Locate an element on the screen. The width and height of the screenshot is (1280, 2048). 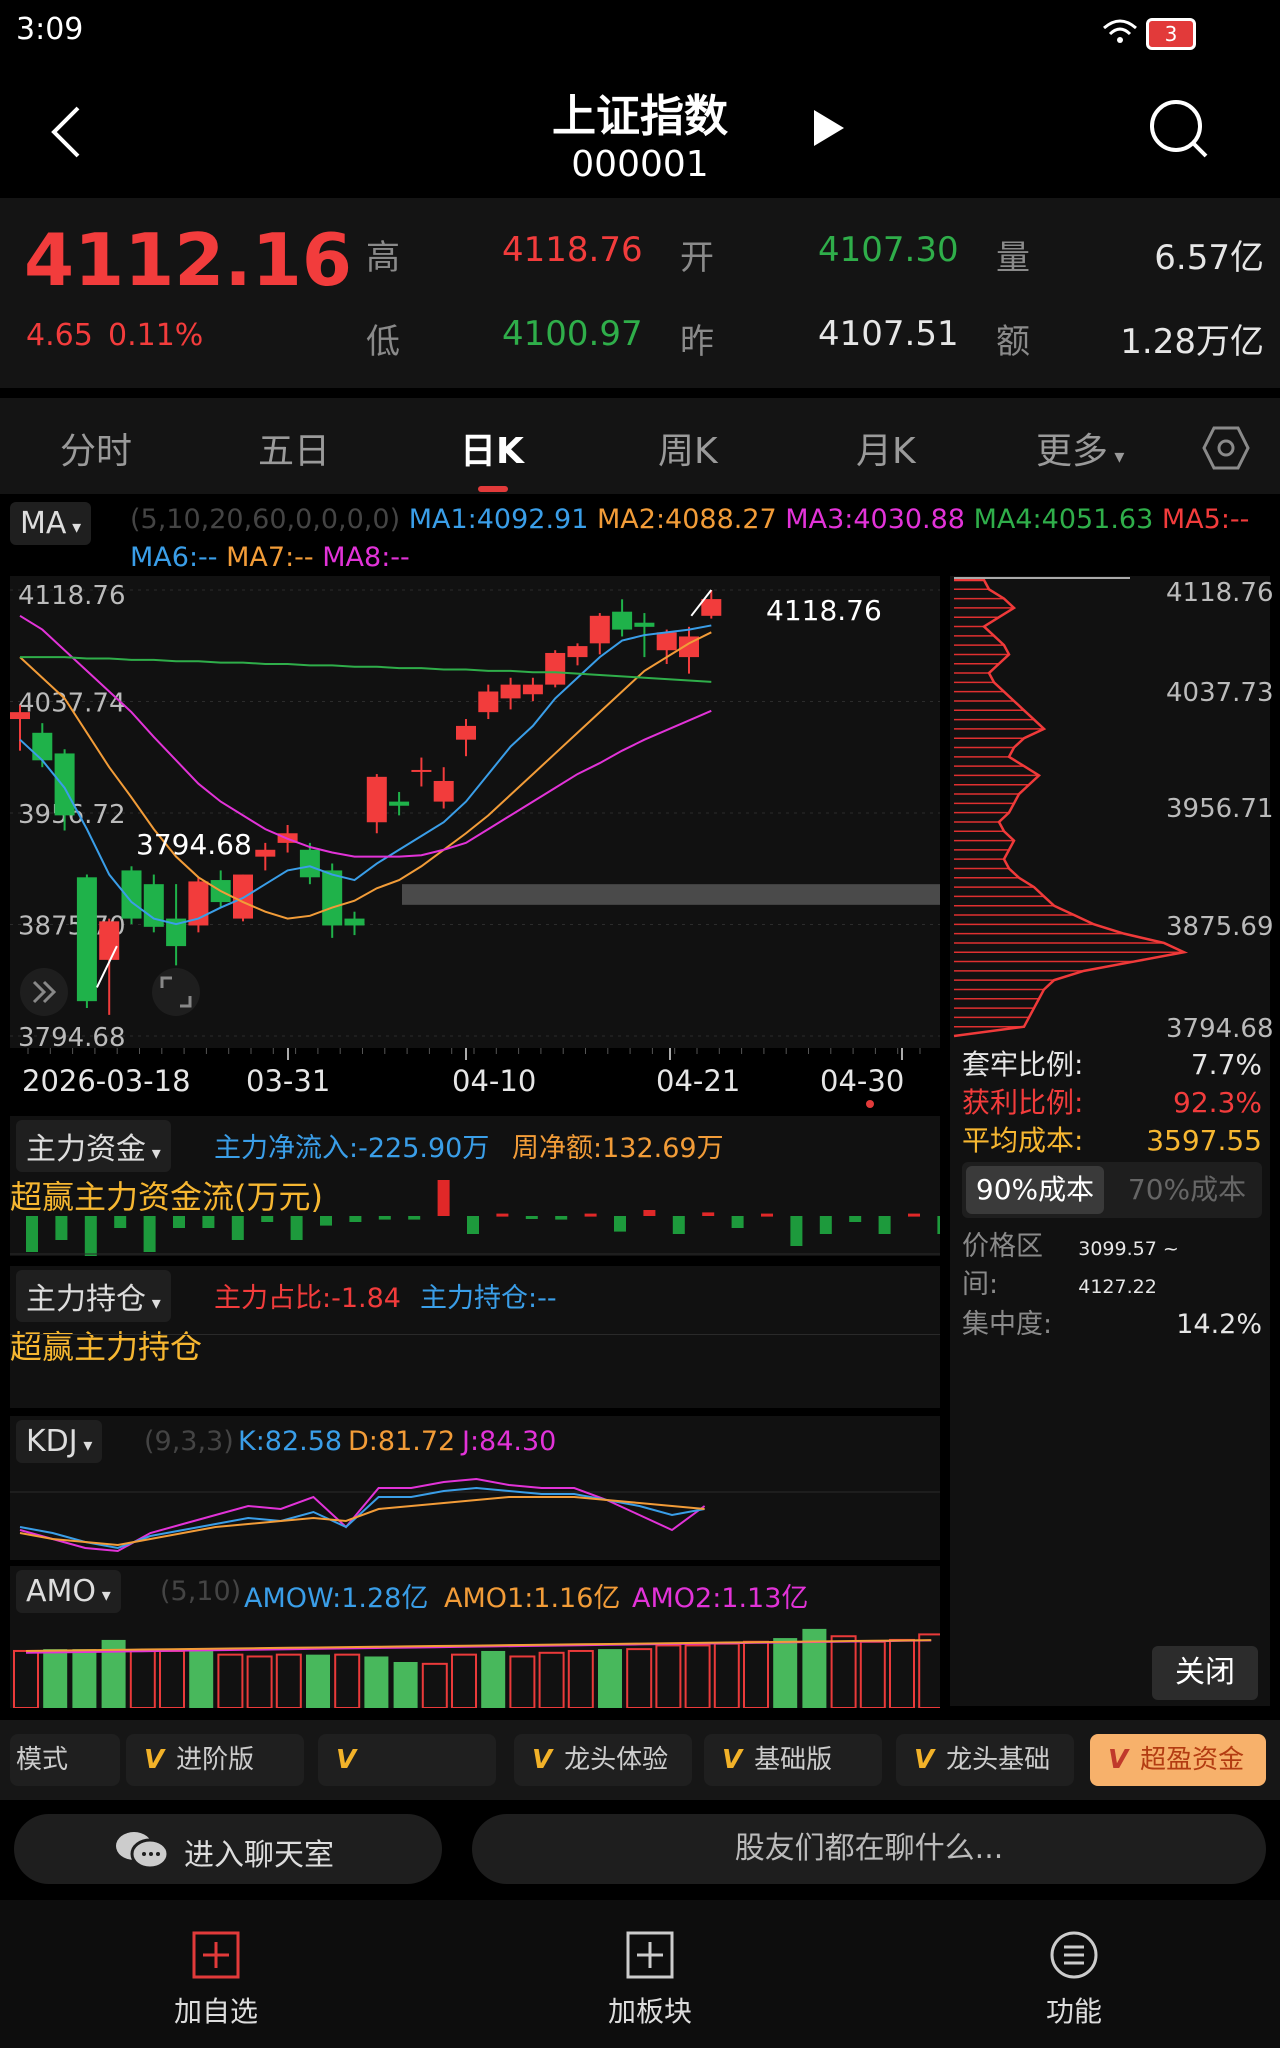
tab-daily-k: 日K is located at coordinates (492, 448).